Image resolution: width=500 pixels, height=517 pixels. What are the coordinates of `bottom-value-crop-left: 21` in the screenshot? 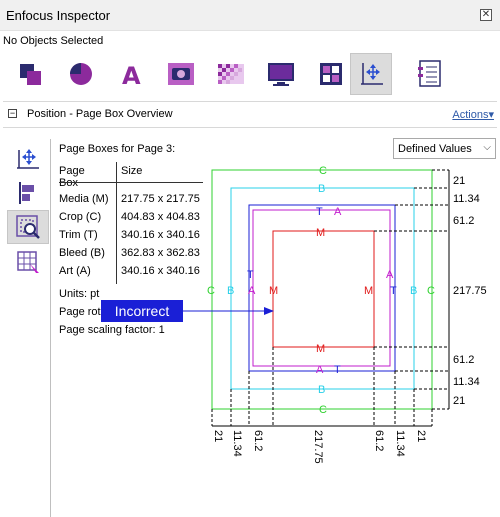 It's located at (218, 436).